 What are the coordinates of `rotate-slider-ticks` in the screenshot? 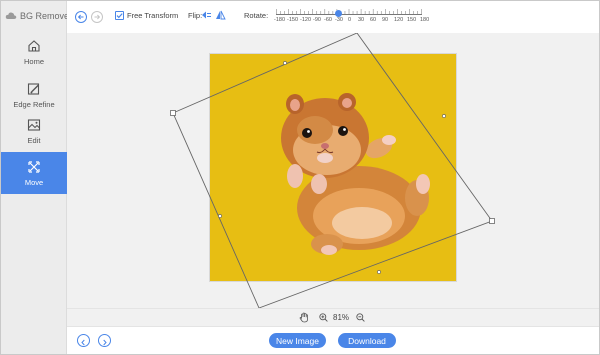 It's located at (349, 11).